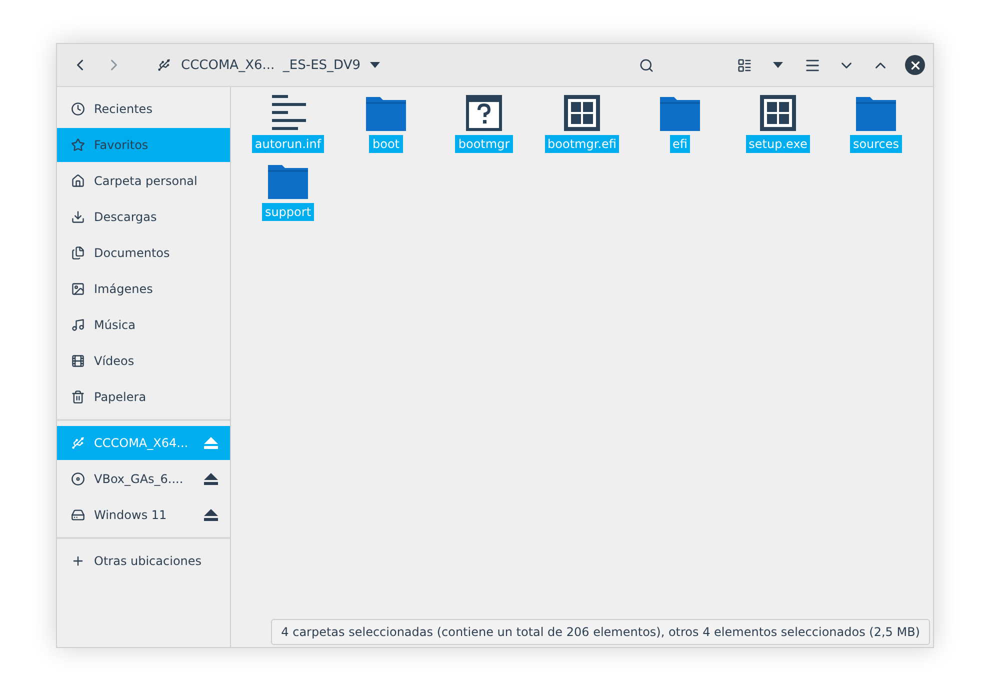  What do you see at coordinates (148, 561) in the screenshot?
I see `sidebar-item-label: Otras ubicaciones` at bounding box center [148, 561].